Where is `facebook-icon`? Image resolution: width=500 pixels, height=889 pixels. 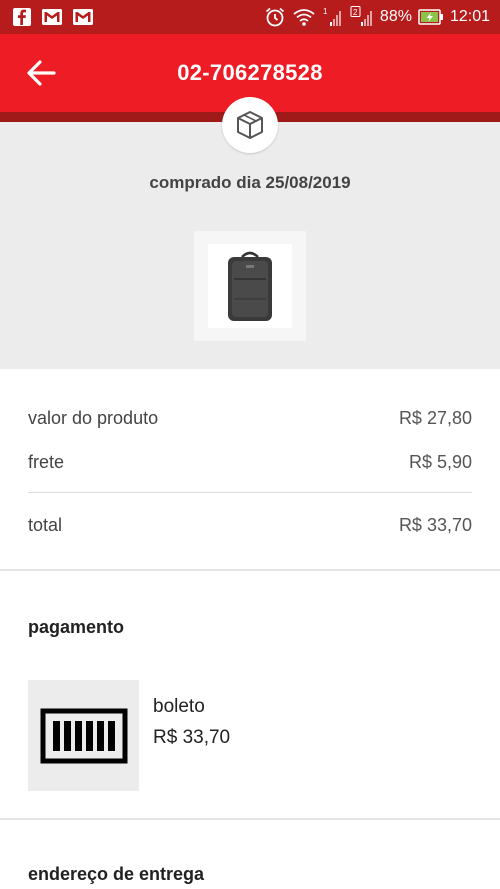
facebook-icon is located at coordinates (22, 17).